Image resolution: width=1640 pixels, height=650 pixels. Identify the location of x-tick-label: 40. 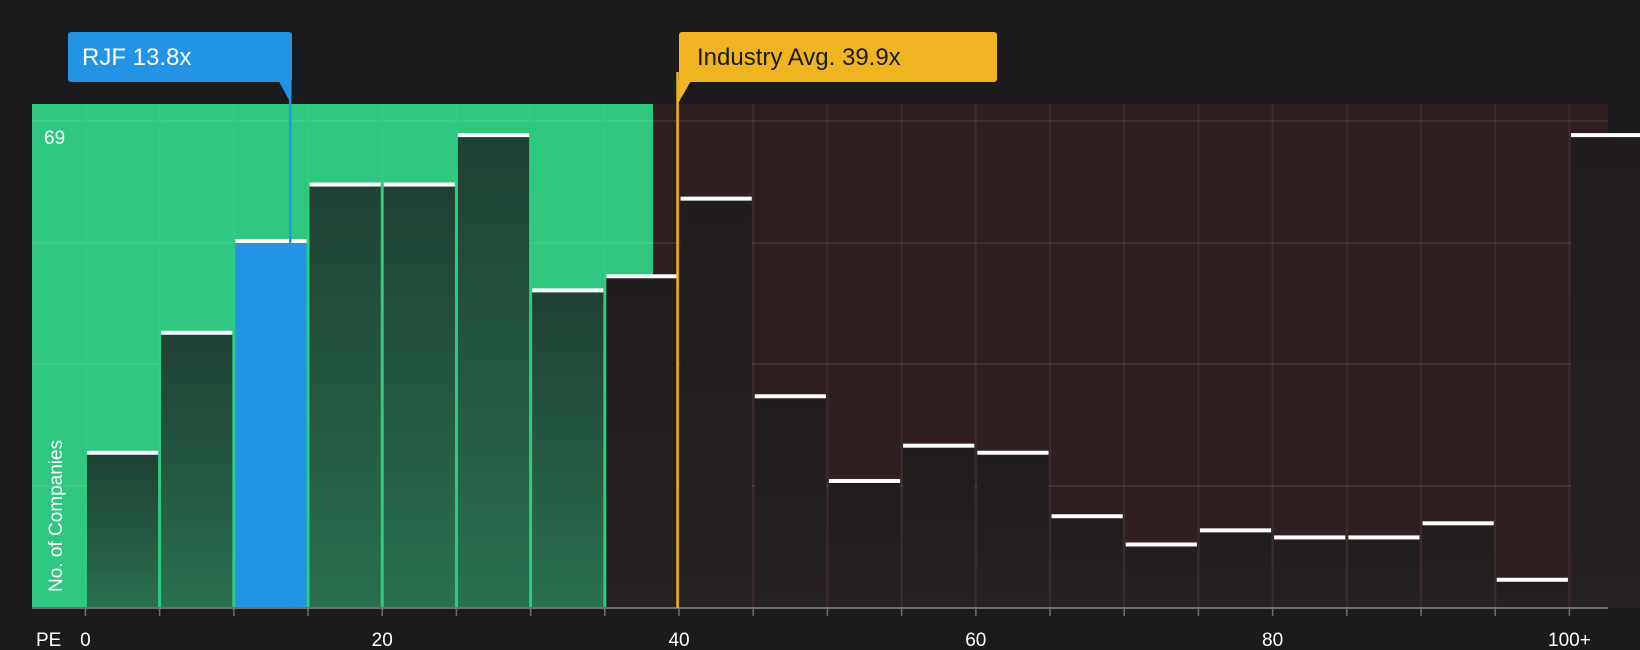
(678, 640).